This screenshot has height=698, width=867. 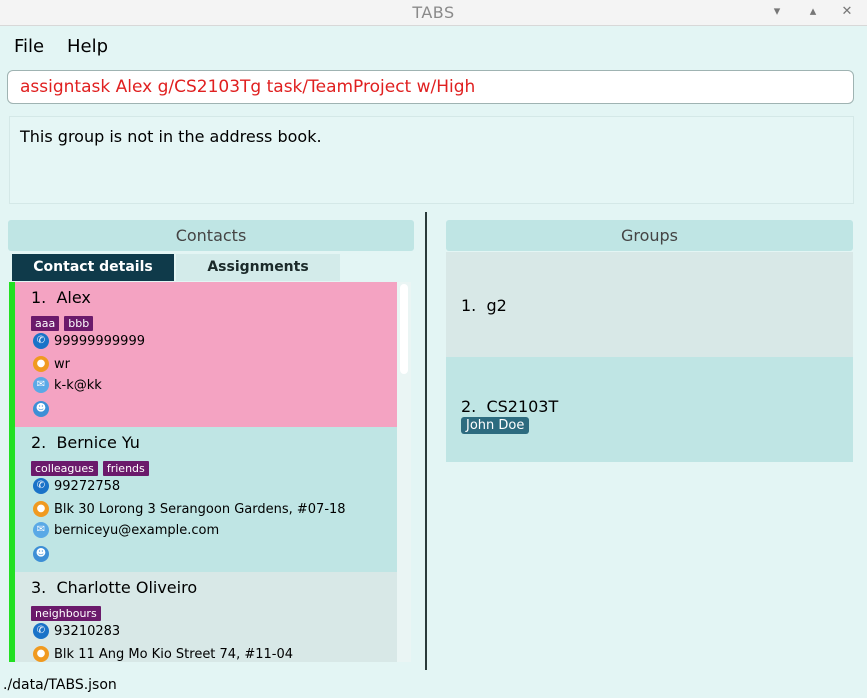 What do you see at coordinates (39, 442) in the screenshot?
I see `contact-index: 2.` at bounding box center [39, 442].